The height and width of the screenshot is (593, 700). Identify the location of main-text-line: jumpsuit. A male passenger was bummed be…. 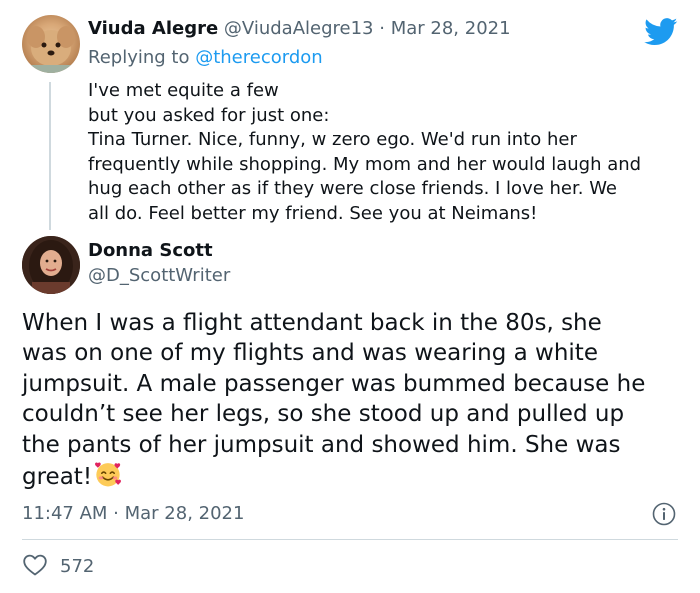
(334, 383).